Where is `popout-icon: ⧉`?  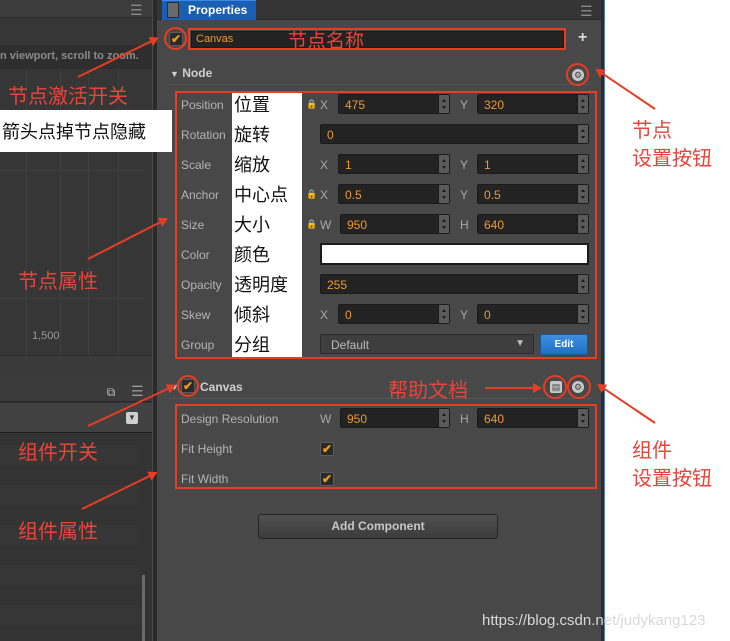
popout-icon: ⧉ is located at coordinates (111, 392).